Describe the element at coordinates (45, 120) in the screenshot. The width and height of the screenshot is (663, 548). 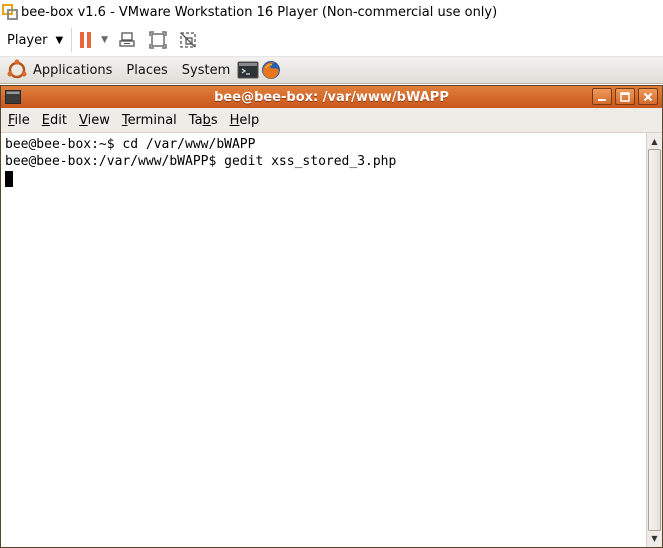
I see `menu-edit-mnemonic: E` at that location.